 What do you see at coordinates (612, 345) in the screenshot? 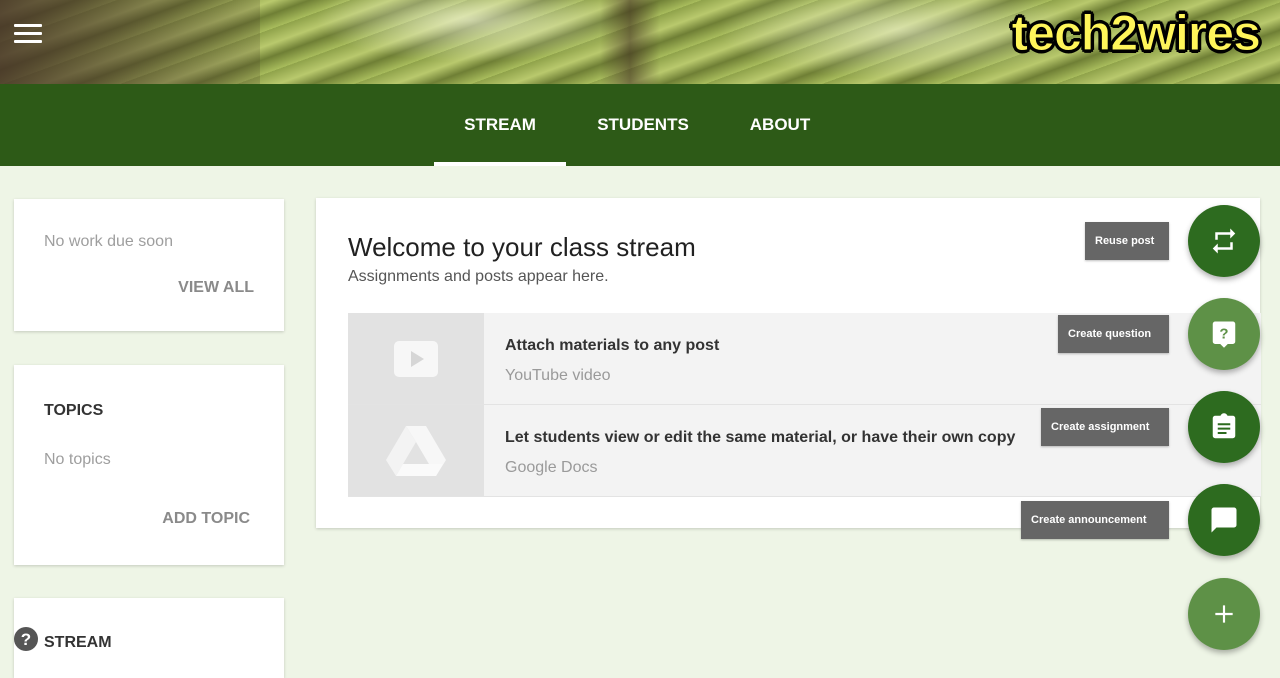
I see `tip-title: Attach materials to any post` at bounding box center [612, 345].